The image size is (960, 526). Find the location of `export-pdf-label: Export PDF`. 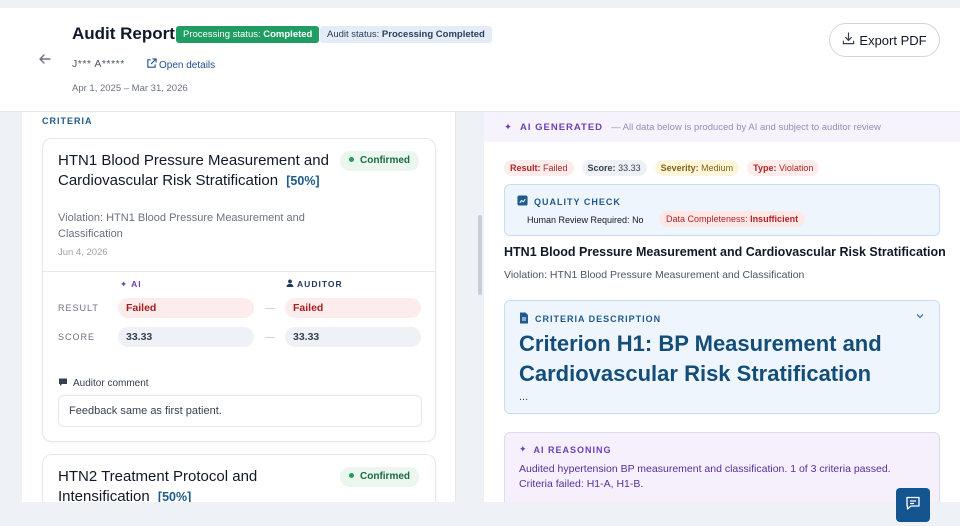

export-pdf-label: Export PDF is located at coordinates (893, 40).